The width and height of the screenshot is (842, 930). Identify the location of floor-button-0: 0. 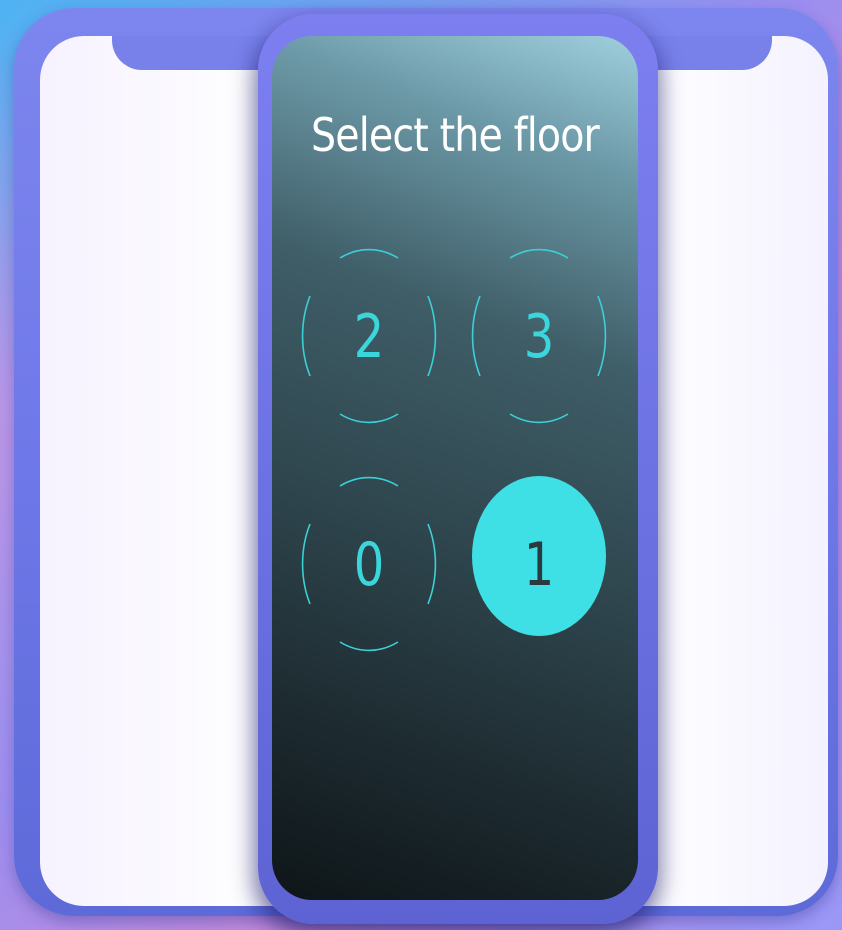
(369, 564).